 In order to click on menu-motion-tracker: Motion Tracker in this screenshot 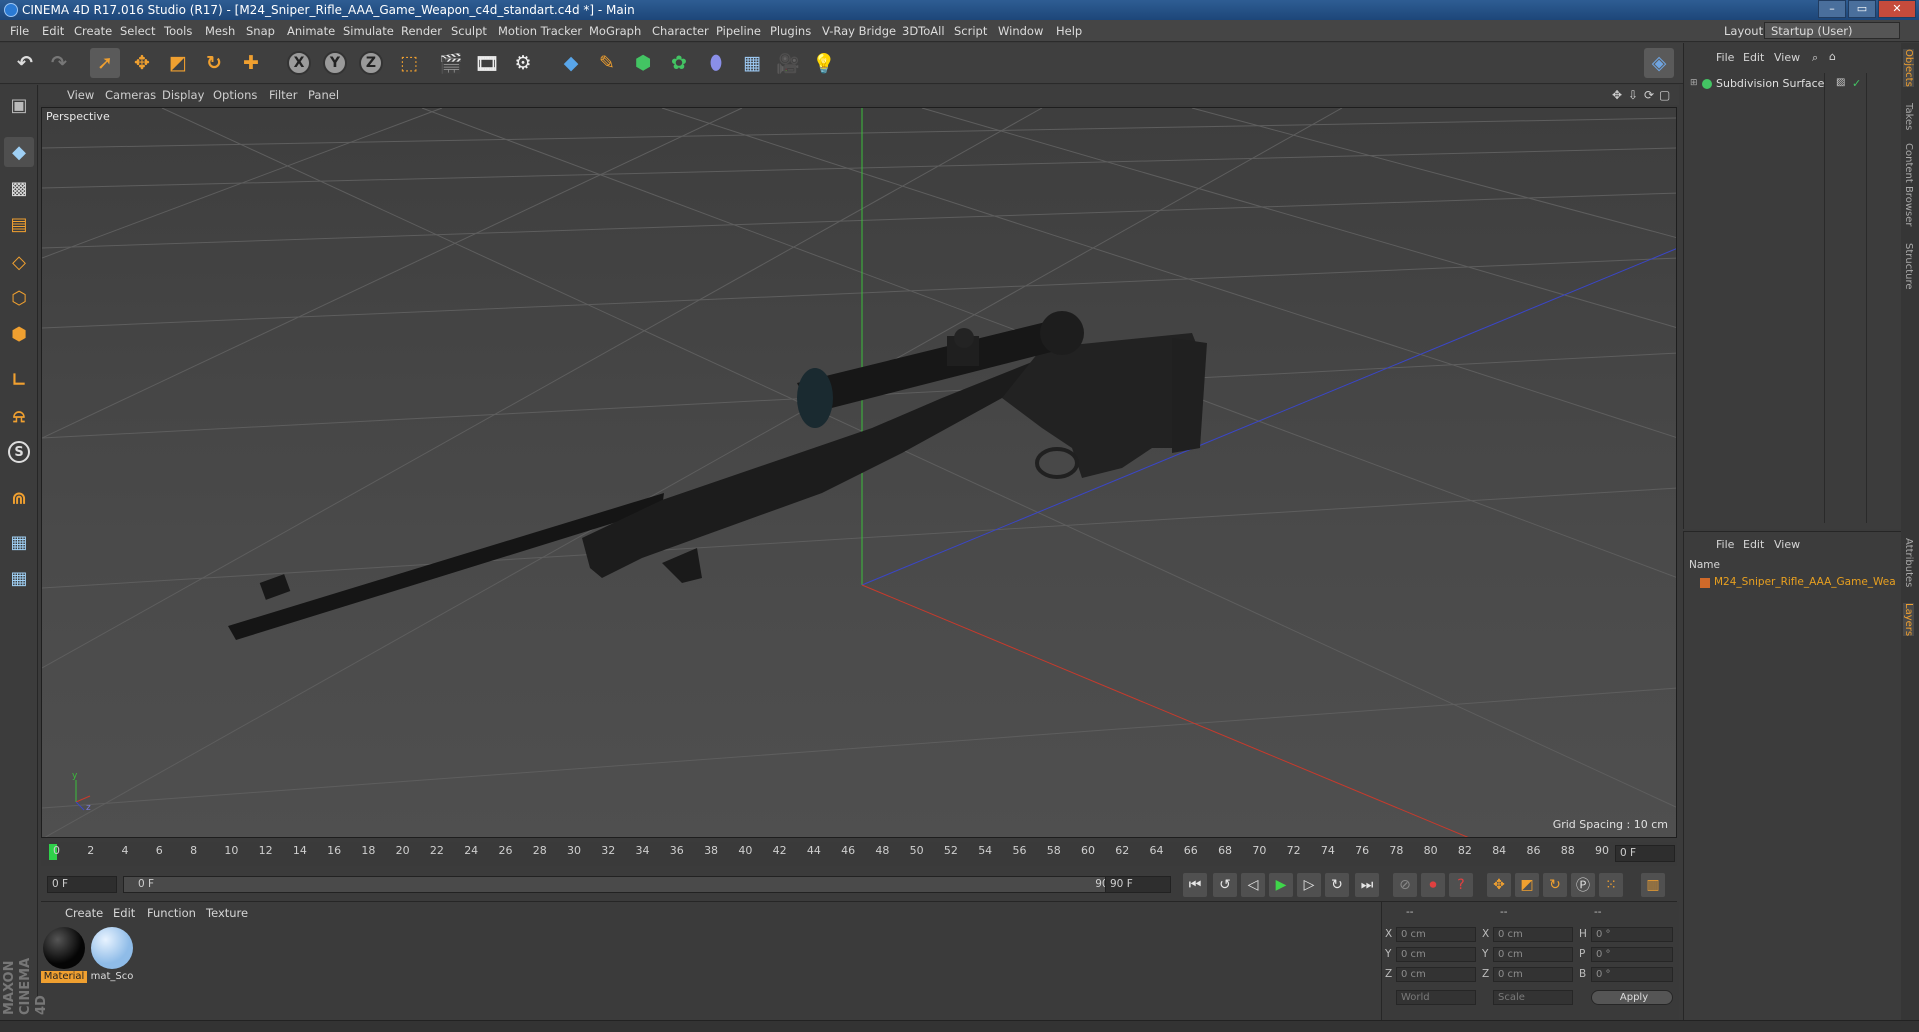, I will do `click(540, 31)`.